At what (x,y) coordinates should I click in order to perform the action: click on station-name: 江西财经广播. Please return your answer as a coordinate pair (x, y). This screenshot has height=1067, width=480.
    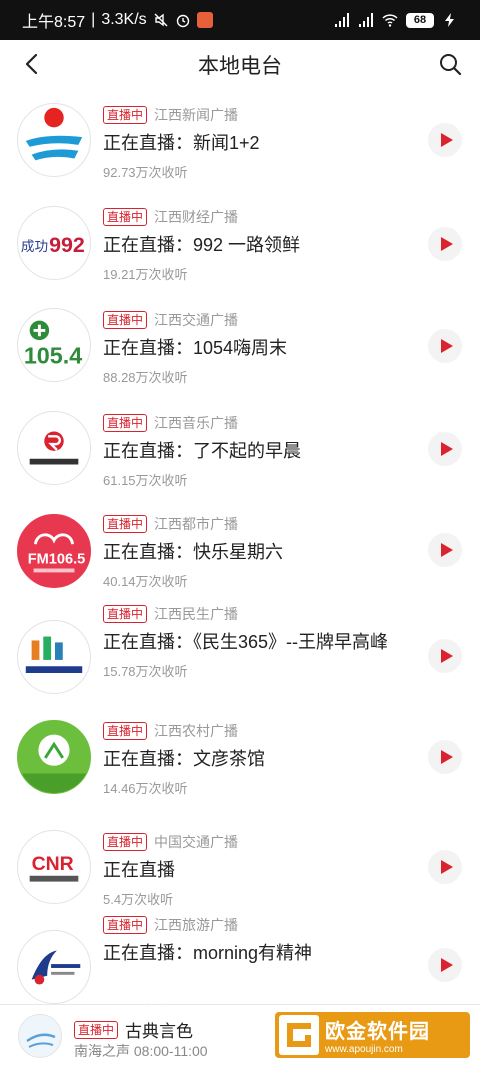
    Looking at the image, I should click on (196, 217).